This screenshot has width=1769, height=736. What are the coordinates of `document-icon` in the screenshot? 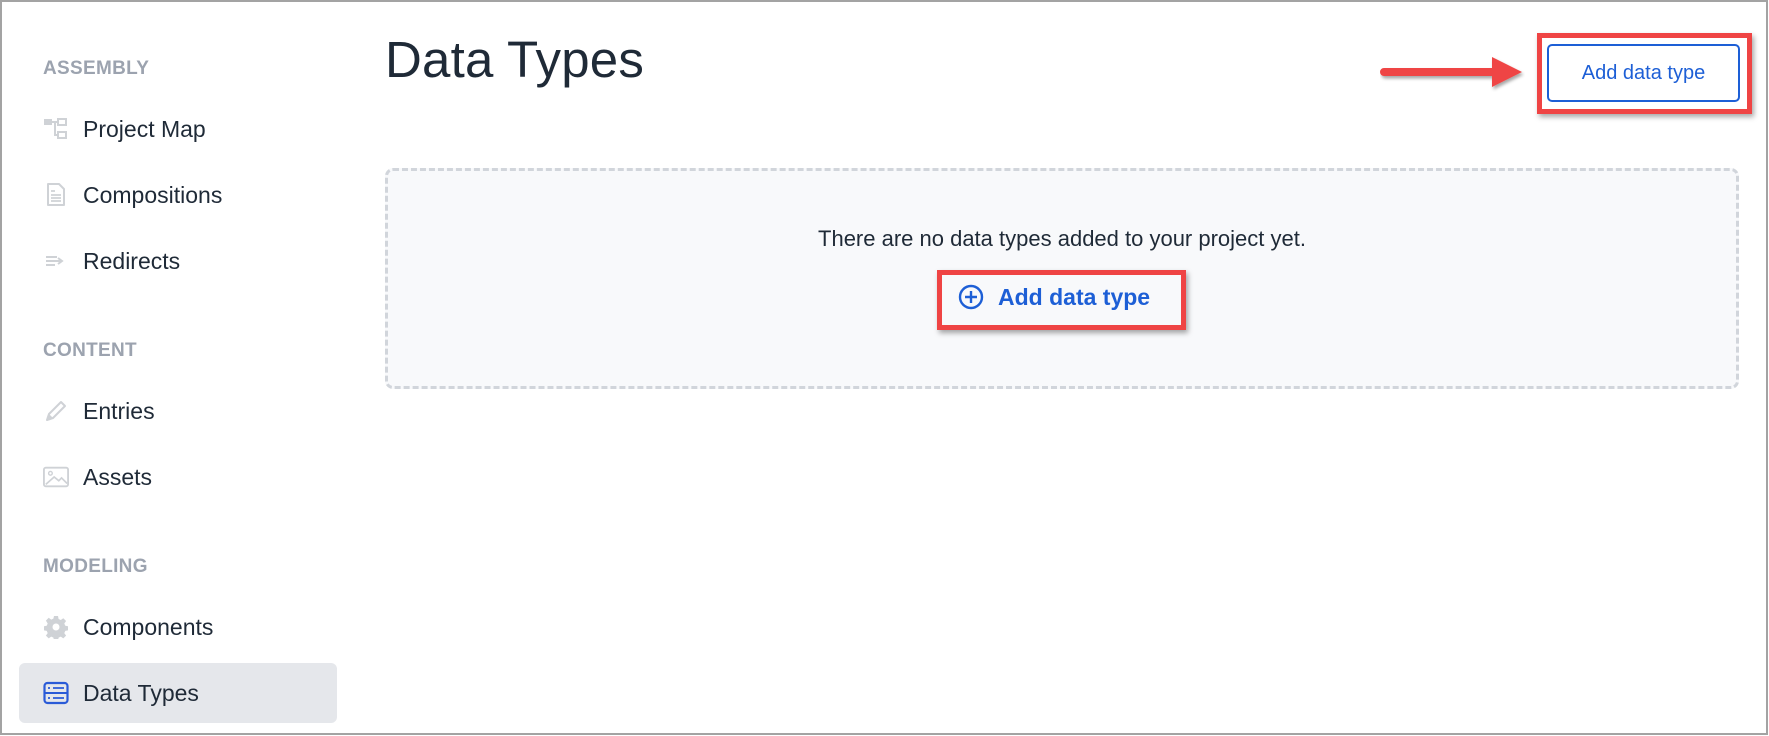 It's located at (56, 195).